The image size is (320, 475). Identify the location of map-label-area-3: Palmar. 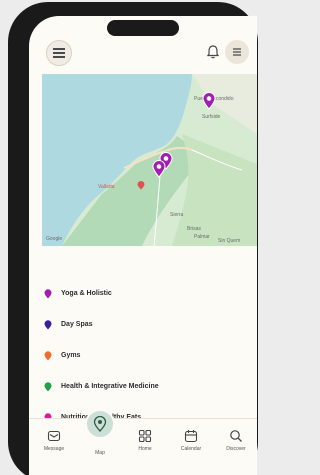
(202, 237).